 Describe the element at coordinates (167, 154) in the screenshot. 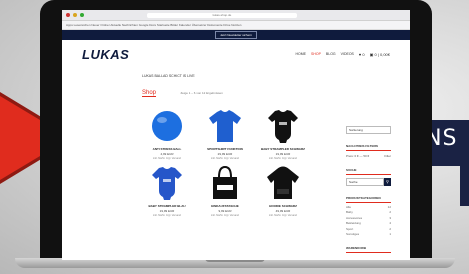

I see `product-price: 4,99 EUR` at that location.